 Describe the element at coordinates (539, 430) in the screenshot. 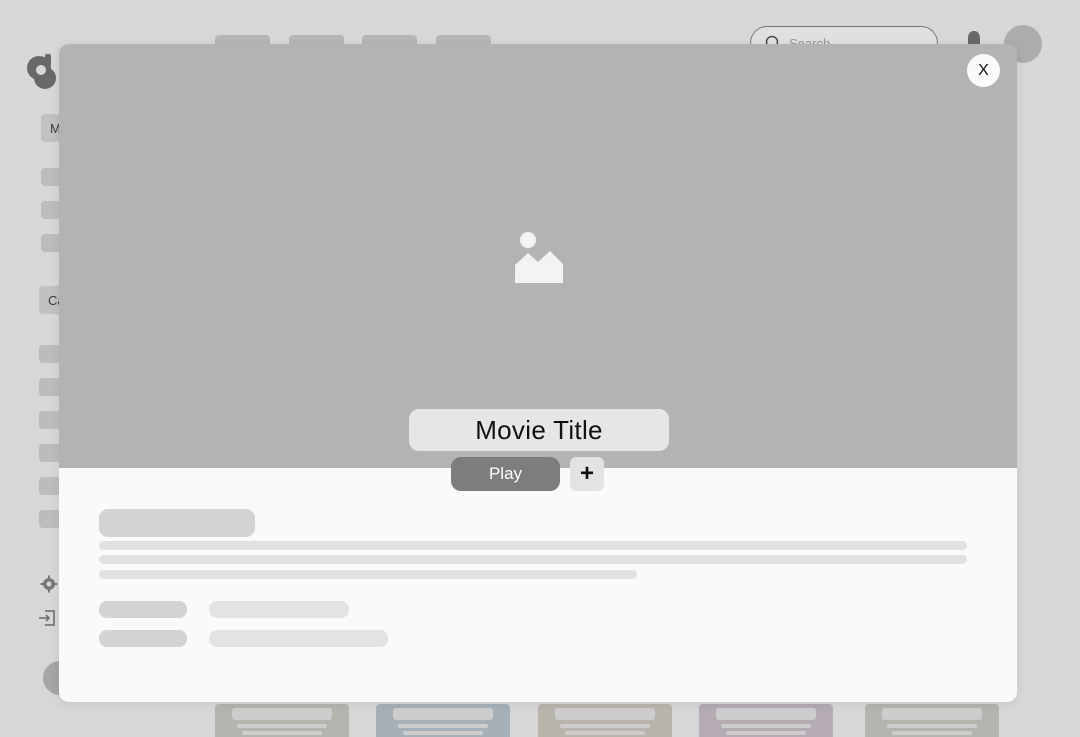

I see `movie-title: Movie Title` at that location.